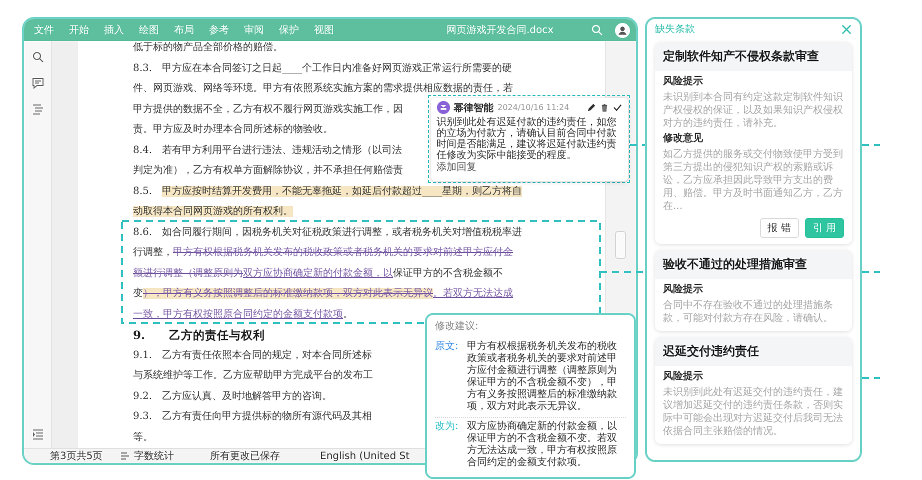  What do you see at coordinates (38, 57) in the screenshot?
I see `search-icon` at bounding box center [38, 57].